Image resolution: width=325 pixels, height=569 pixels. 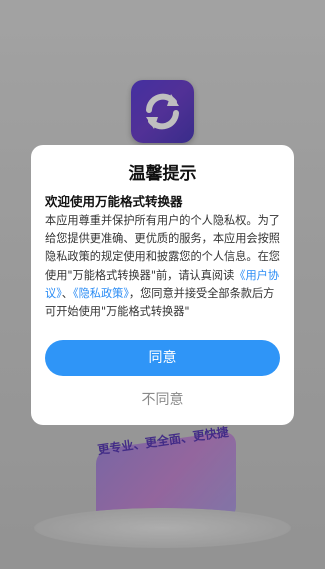 I want to click on privacy-policy-link: 《隐私政策》, so click(x=101, y=293).